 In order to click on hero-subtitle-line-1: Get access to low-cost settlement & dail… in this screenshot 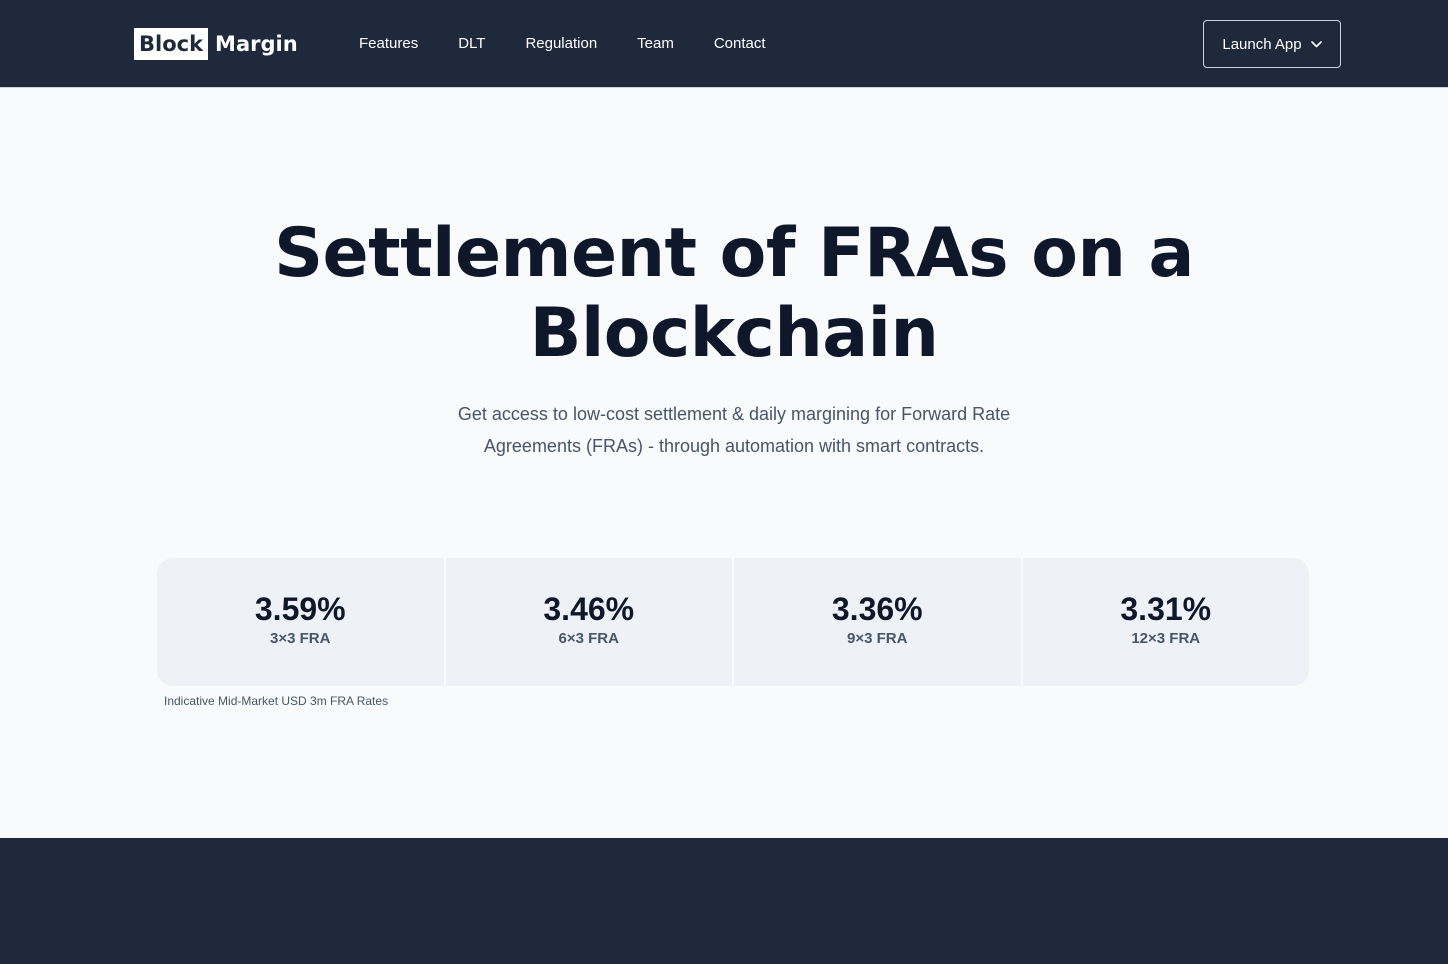, I will do `click(734, 414)`.